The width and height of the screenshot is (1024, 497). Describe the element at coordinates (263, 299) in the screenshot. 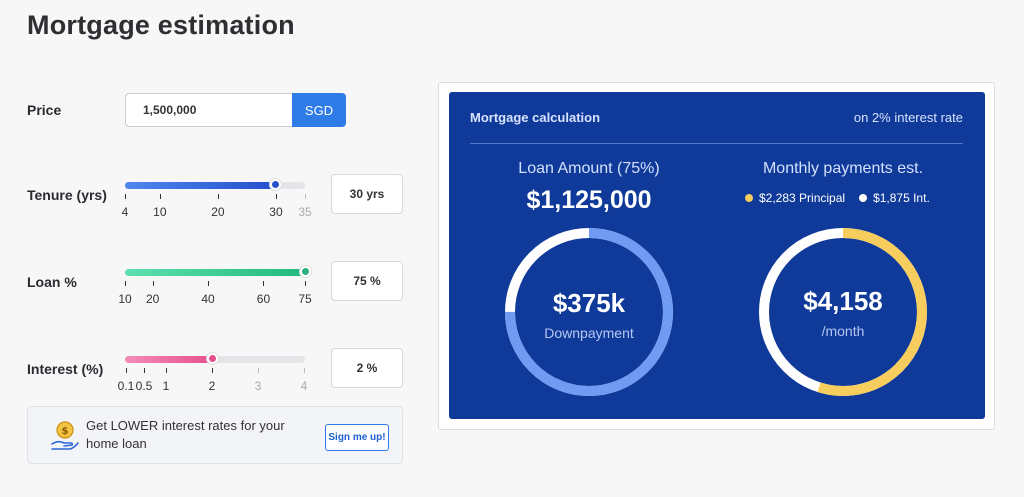

I see `loan-tick-label: 60` at that location.